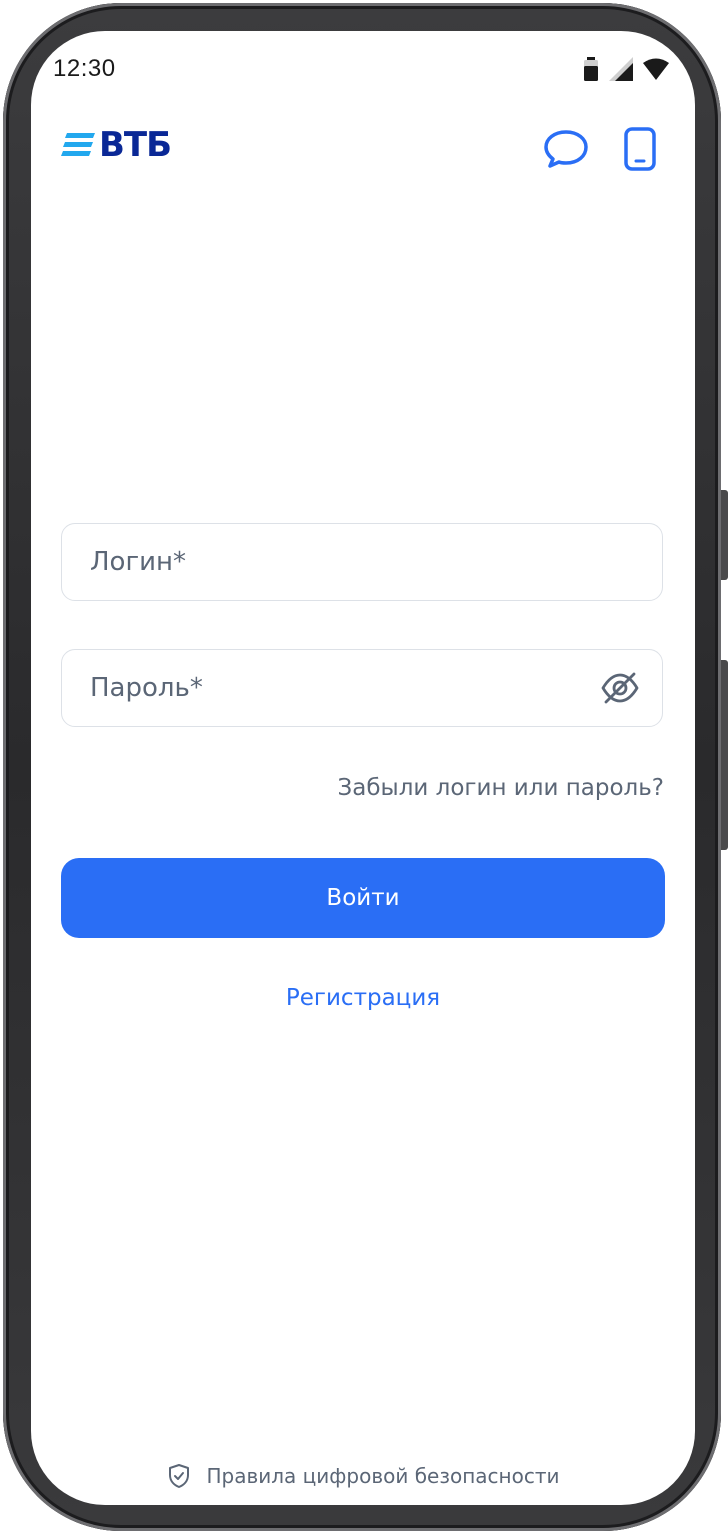  I want to click on forgot-password-link: Забыли логин или пароль?, so click(501, 788).